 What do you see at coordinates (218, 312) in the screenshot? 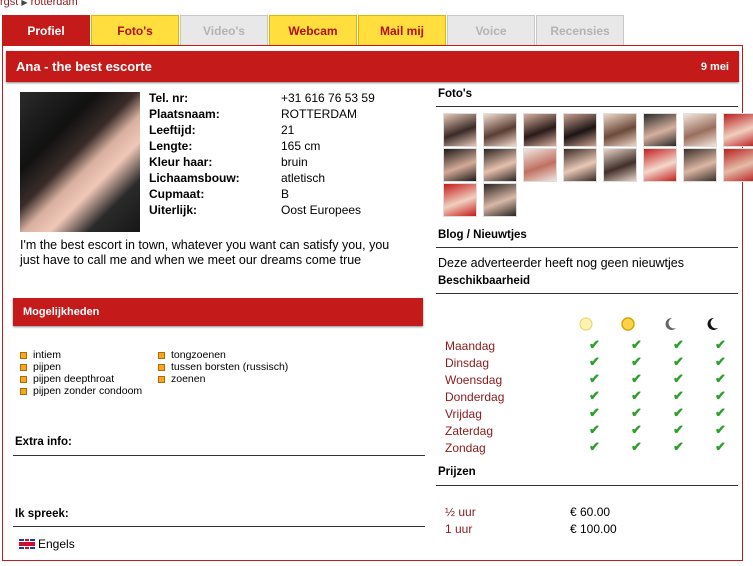
I see `mogelijkheden-header: Mogelijkheden` at bounding box center [218, 312].